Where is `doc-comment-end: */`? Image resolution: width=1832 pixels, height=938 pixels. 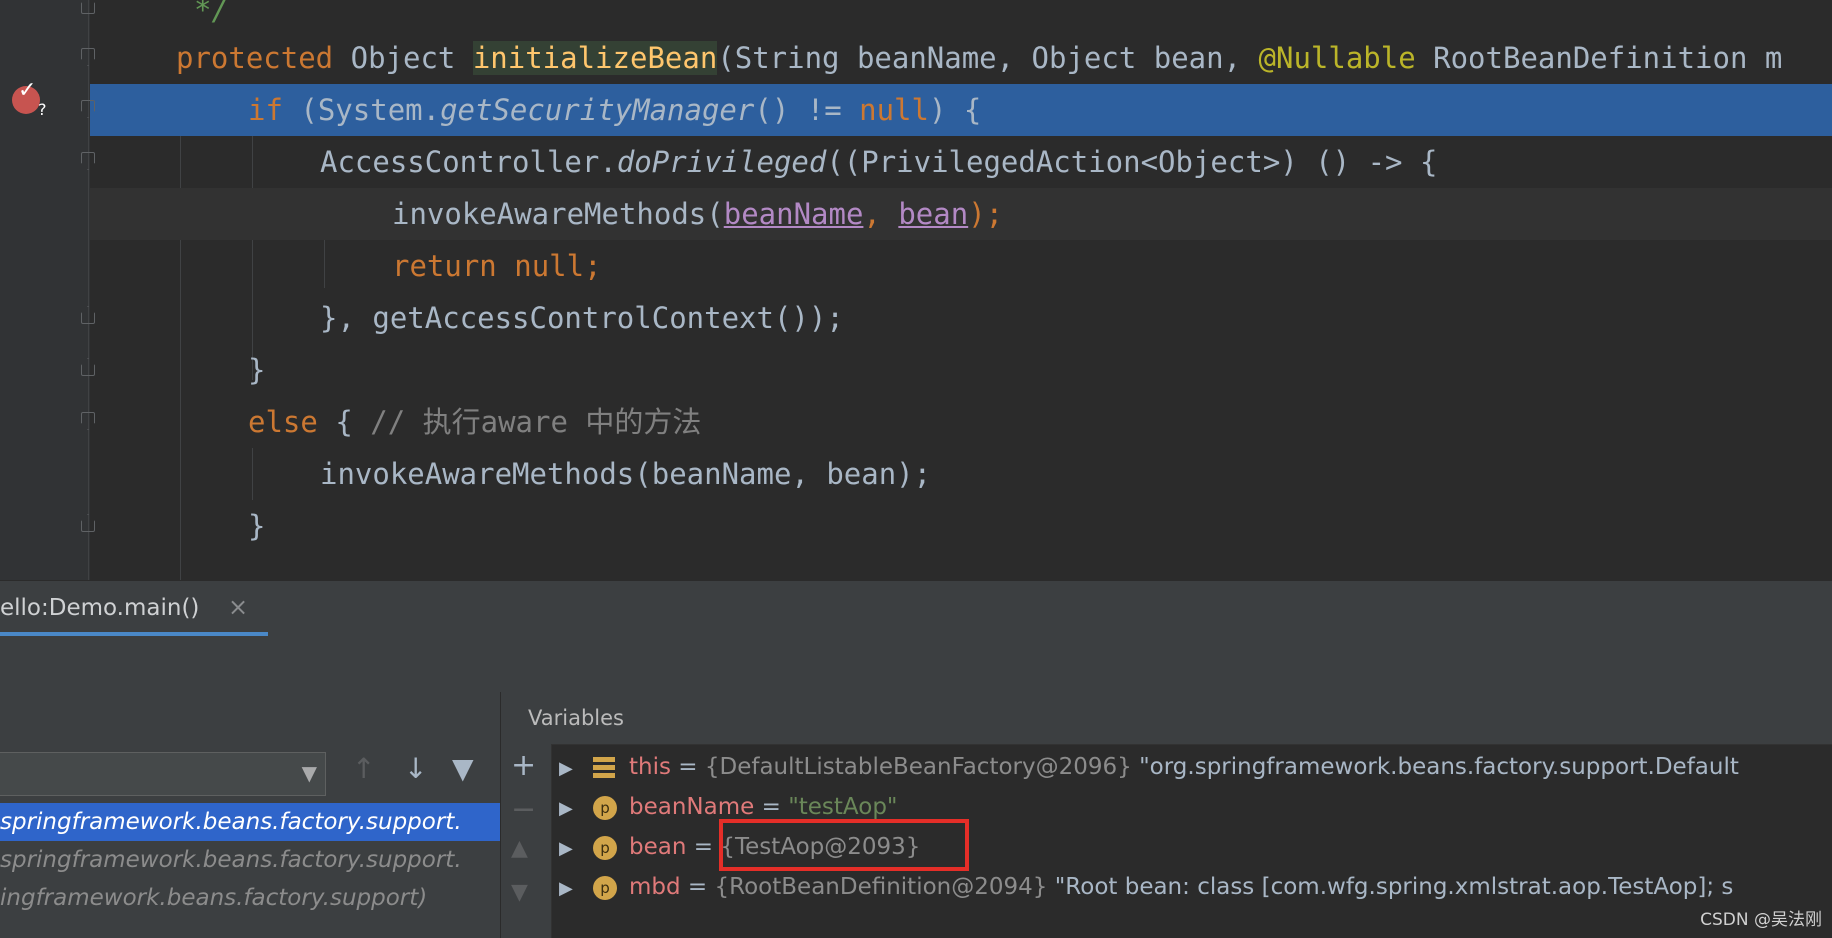 doc-comment-end: */ is located at coordinates (211, 13).